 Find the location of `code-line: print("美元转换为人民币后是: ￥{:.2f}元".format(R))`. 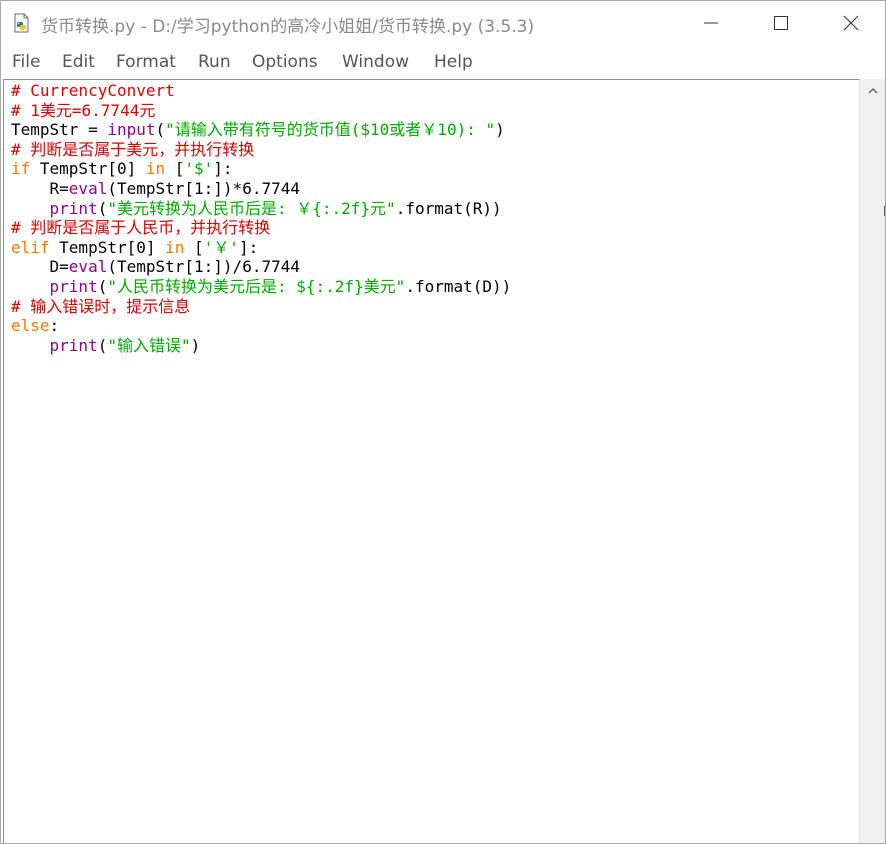

code-line: print("美元转换为人民币后是: ￥{:.2f}元".format(R)) is located at coordinates (261, 209).